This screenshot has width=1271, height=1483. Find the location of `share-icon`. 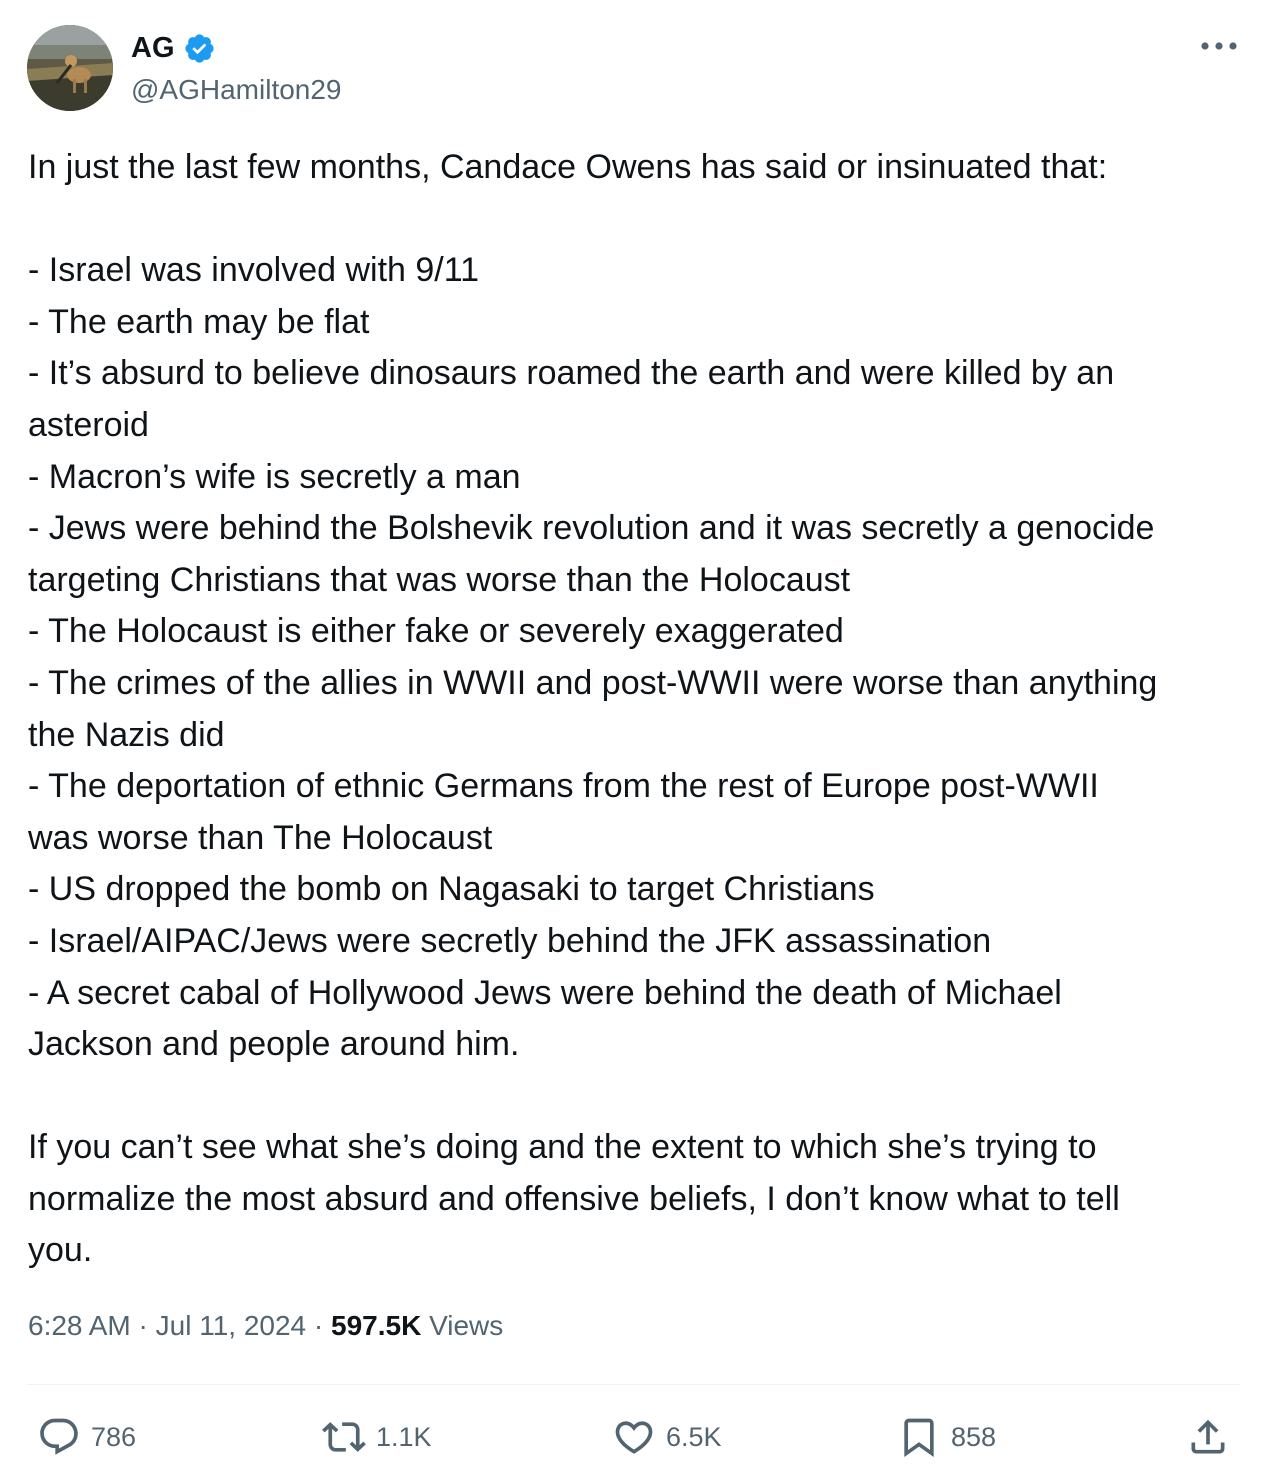

share-icon is located at coordinates (1208, 1436).